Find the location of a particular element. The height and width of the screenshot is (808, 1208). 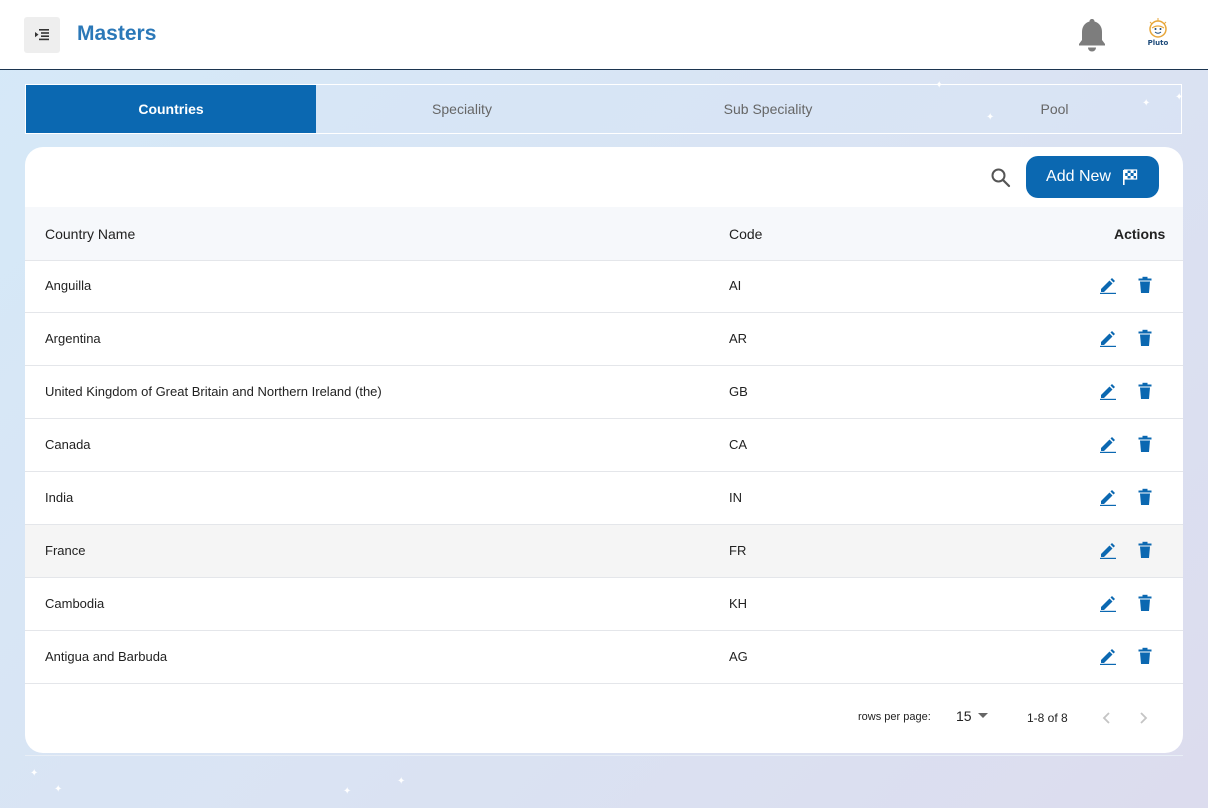

column-header-code: Code is located at coordinates (745, 234).